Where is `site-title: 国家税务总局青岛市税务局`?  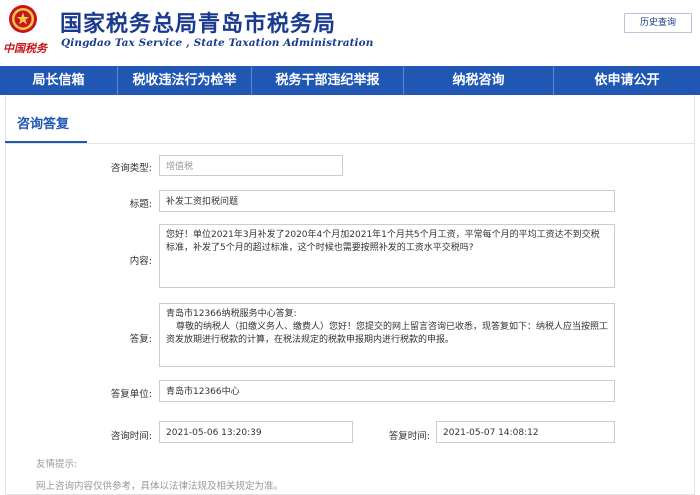
site-title: 国家税务总局青岛市税务局 is located at coordinates (198, 24).